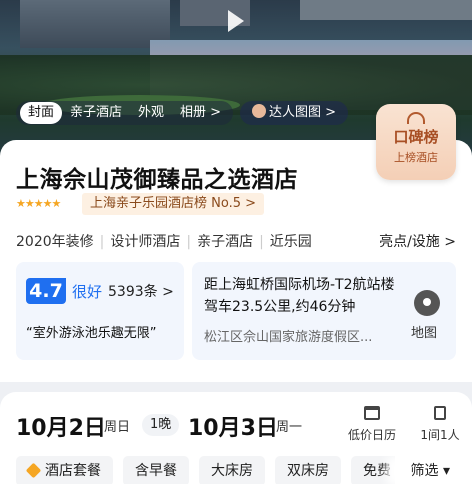  I want to click on tag-item: 近乐园, so click(290, 242).